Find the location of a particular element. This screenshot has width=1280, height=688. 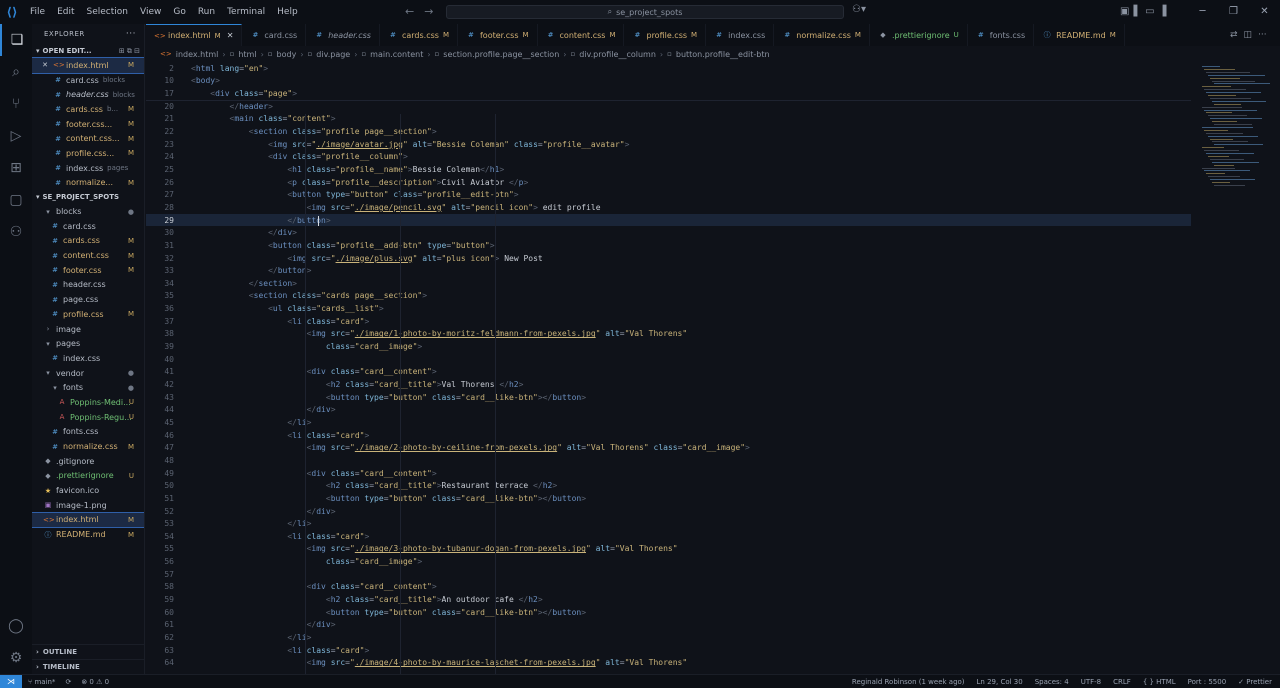

file-item: # content.css M is located at coordinates (88, 255).